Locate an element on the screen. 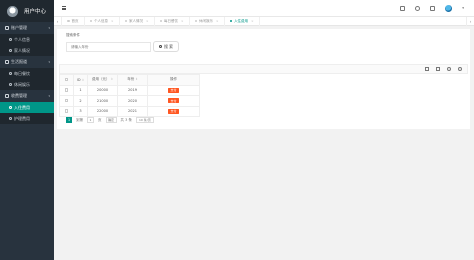  fullscreen-icon is located at coordinates (433, 8).